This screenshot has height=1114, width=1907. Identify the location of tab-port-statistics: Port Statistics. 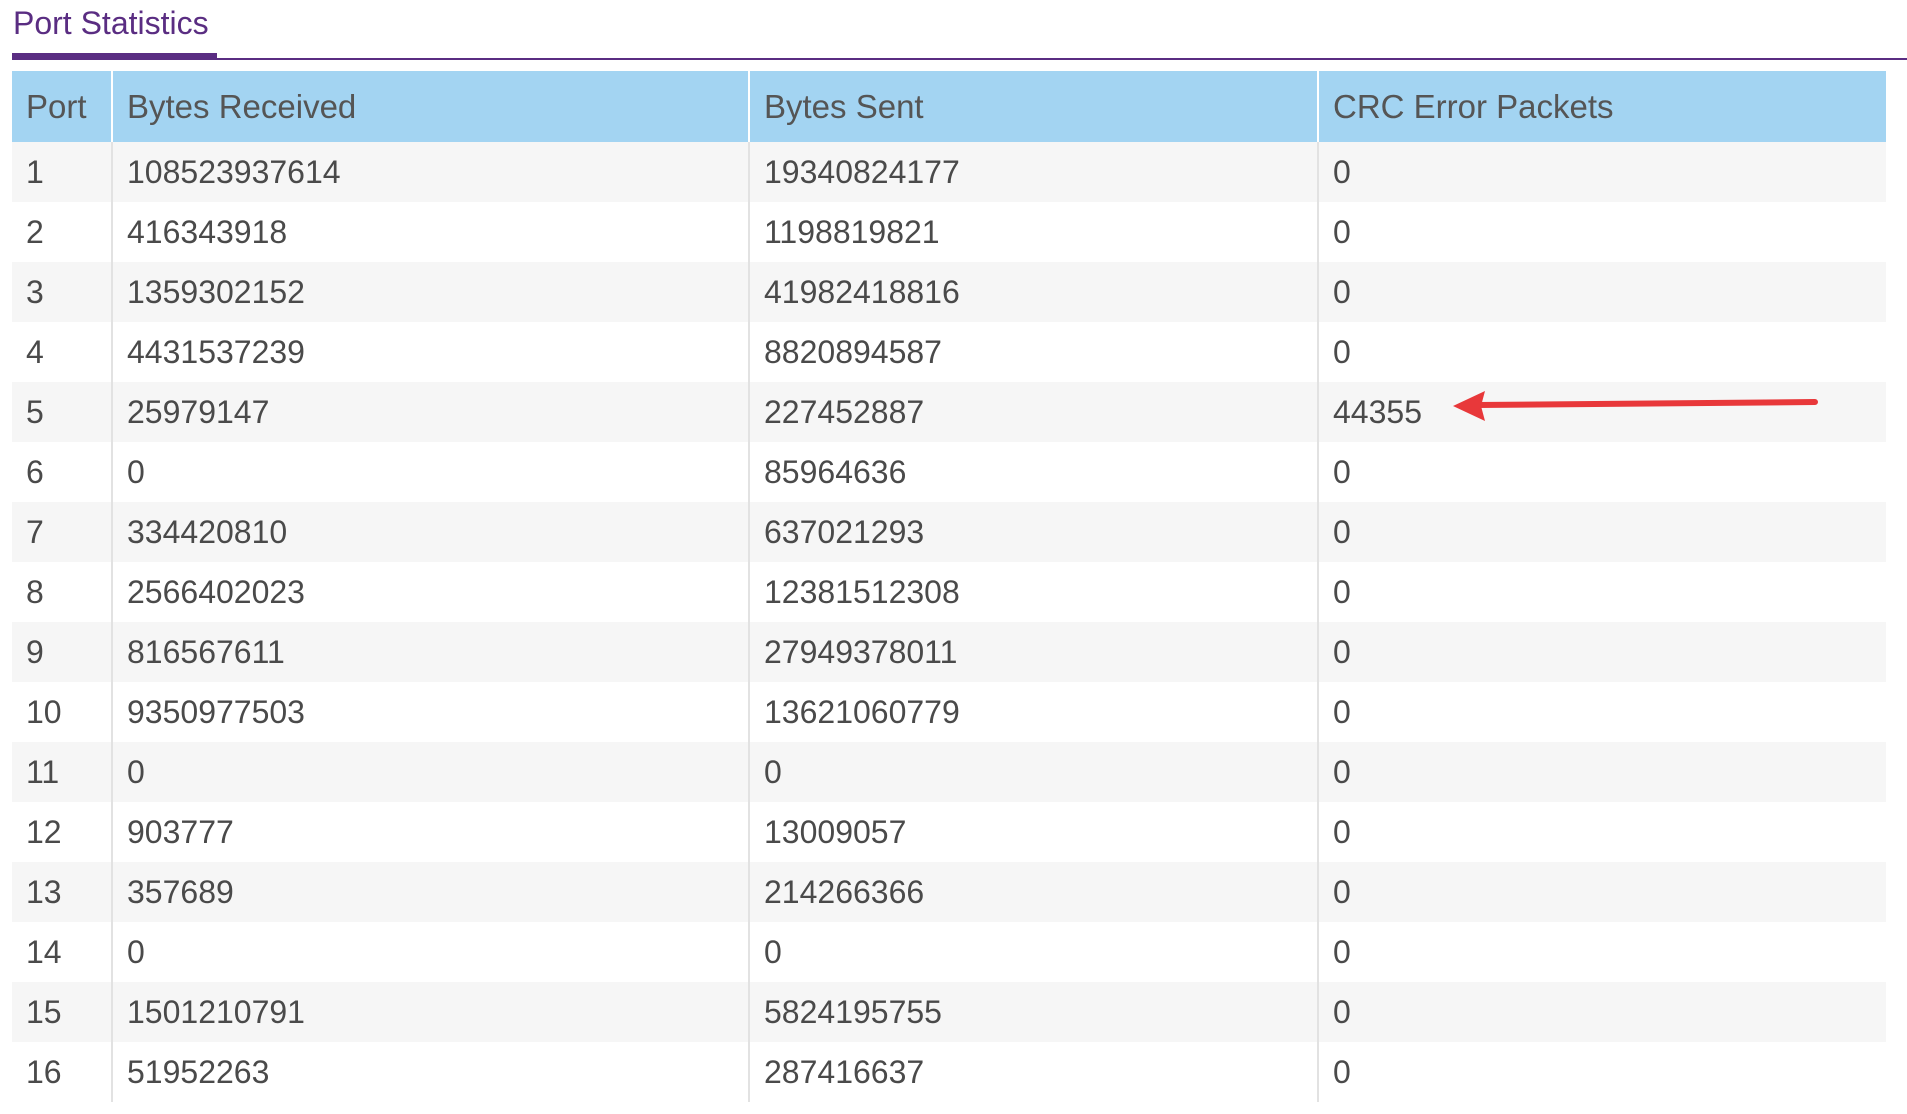
(114, 30).